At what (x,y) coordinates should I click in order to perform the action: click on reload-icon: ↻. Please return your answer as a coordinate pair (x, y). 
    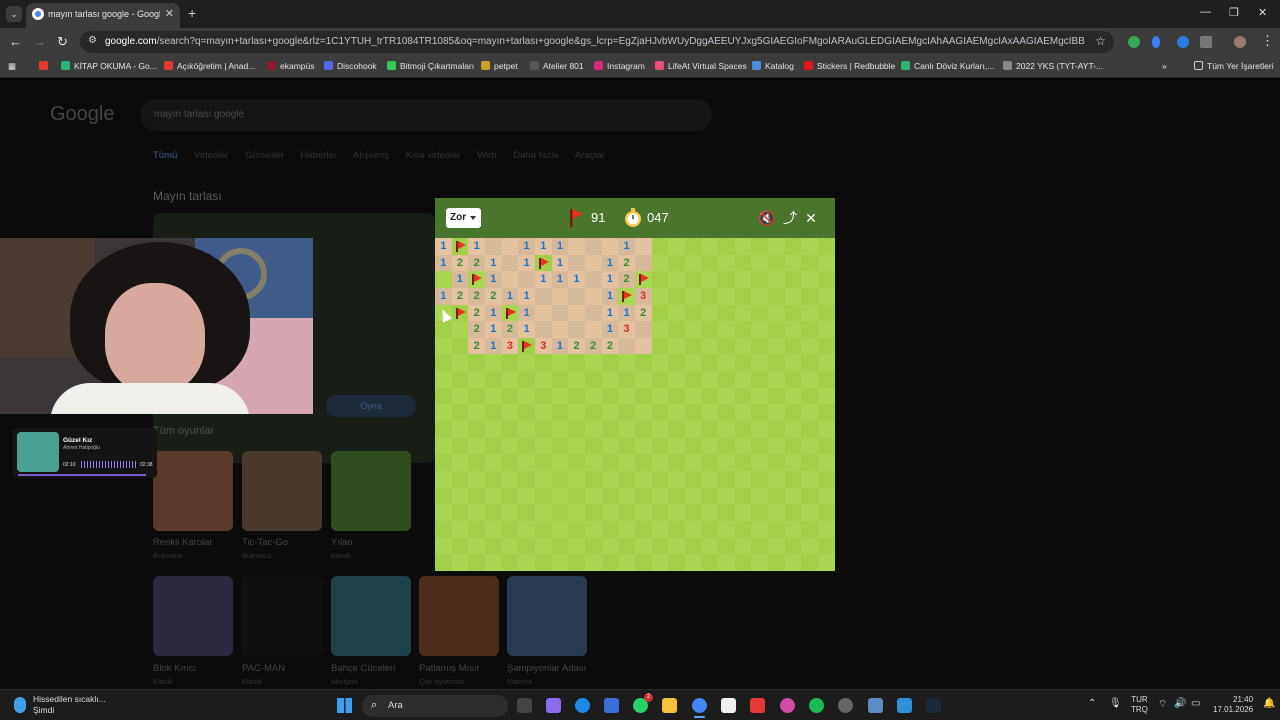
    Looking at the image, I should click on (62, 42).